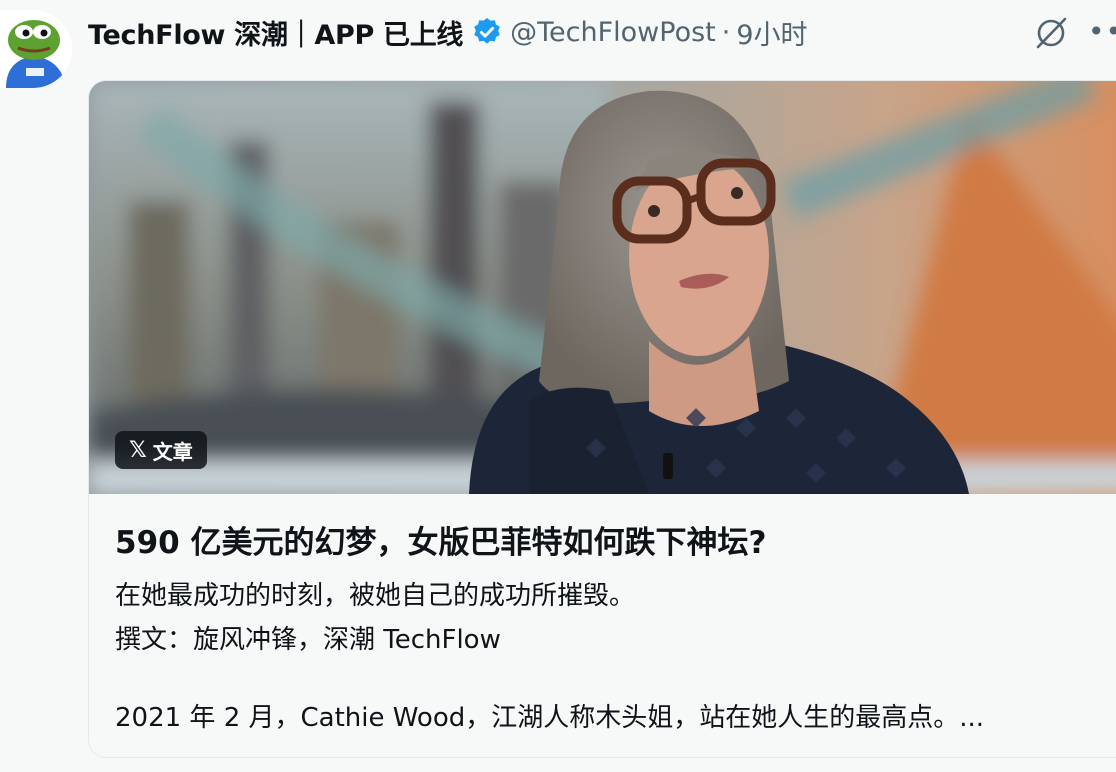 The height and width of the screenshot is (772, 1116). What do you see at coordinates (613, 32) in the screenshot?
I see `author-handle: @TechFlowPost` at bounding box center [613, 32].